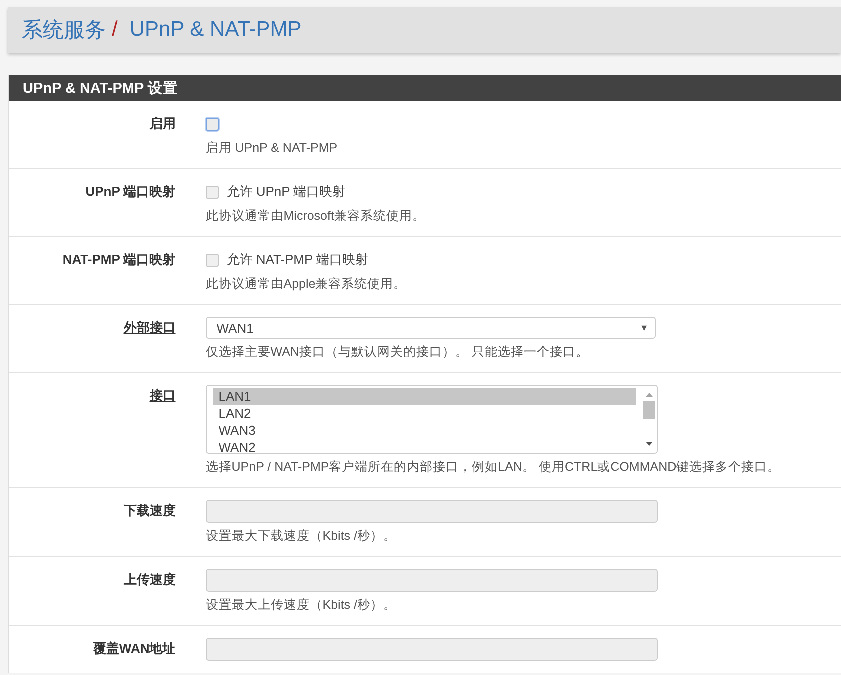  Describe the element at coordinates (302, 605) in the screenshot. I see `help-text: 设置最大上传速度（Kbits /秒）。` at that location.